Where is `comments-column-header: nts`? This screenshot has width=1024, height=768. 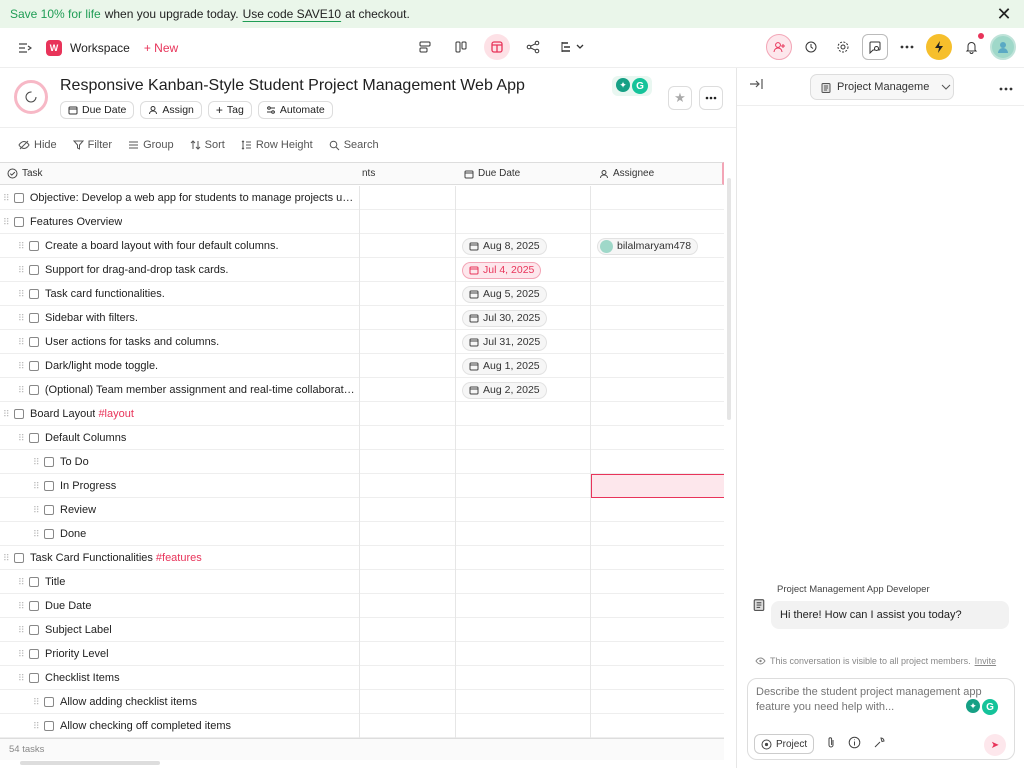 comments-column-header: nts is located at coordinates (408, 173).